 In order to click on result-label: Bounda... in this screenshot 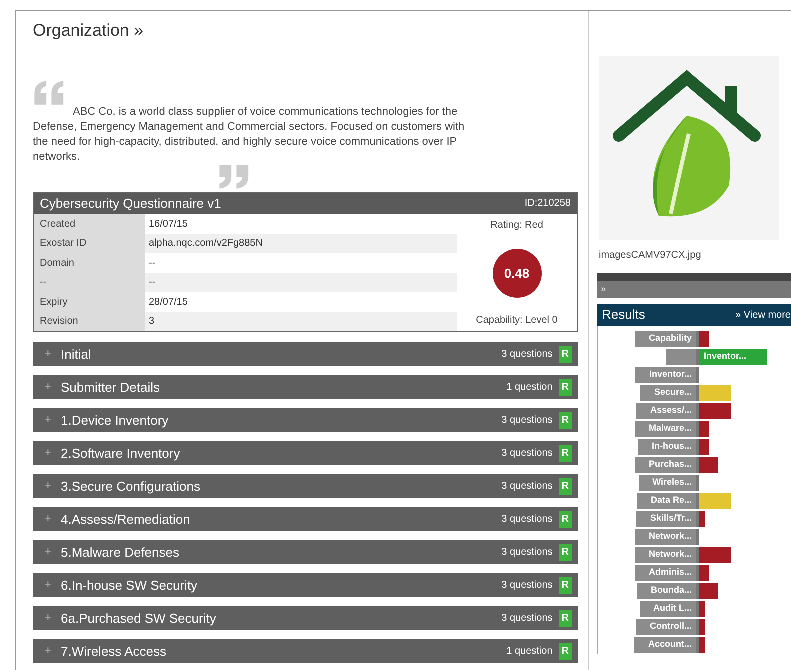, I will do `click(666, 591)`.